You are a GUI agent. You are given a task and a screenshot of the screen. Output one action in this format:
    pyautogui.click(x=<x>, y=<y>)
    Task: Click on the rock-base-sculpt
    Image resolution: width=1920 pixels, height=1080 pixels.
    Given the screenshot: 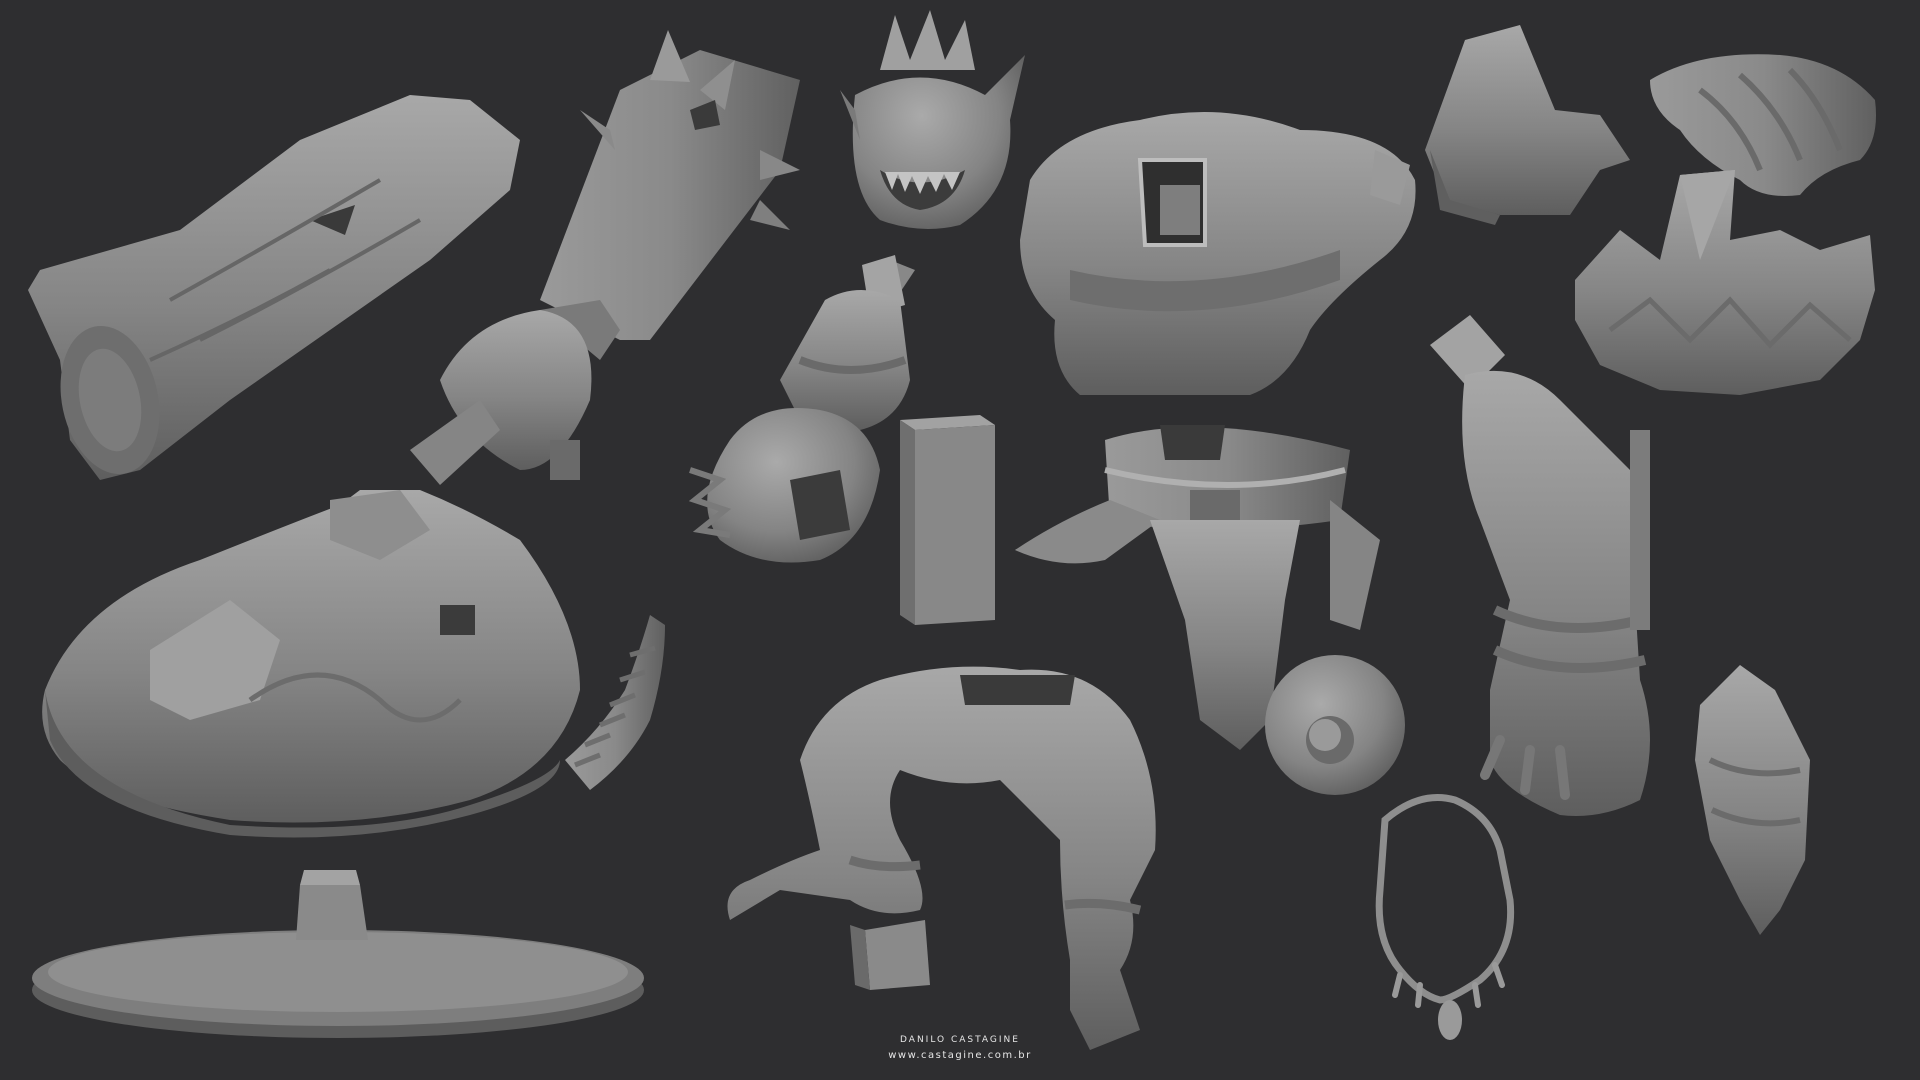 What is the action you would take?
    pyautogui.click(x=311, y=664)
    